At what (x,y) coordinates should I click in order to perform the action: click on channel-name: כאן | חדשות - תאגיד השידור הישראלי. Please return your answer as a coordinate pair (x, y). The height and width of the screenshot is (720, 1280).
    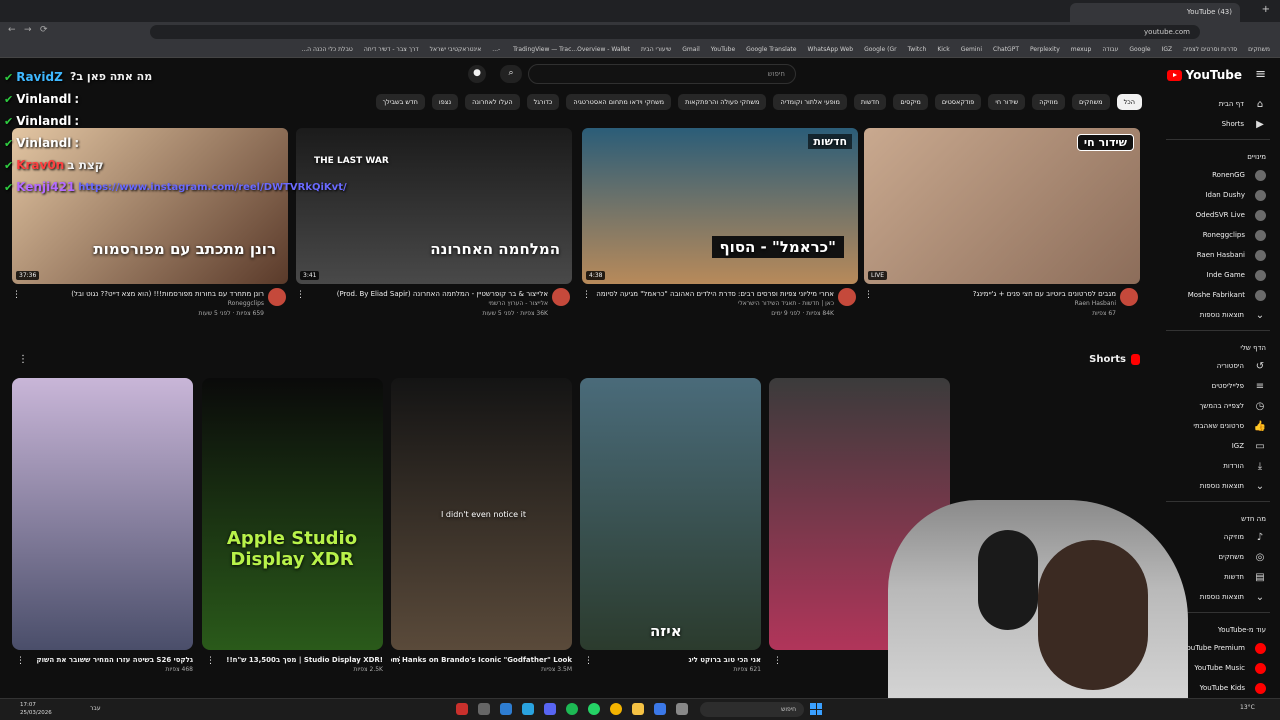
    Looking at the image, I should click on (720, 304).